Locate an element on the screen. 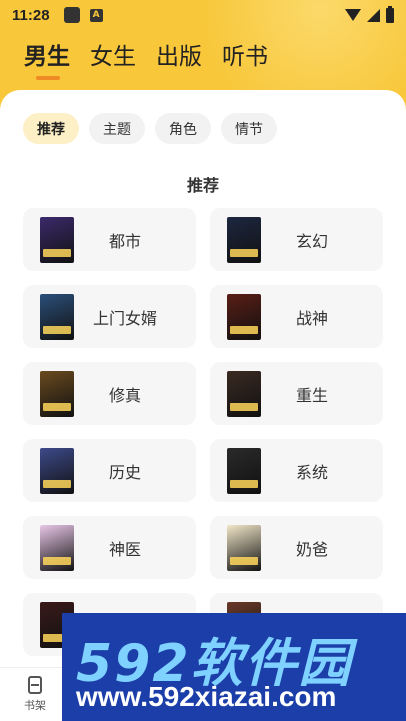 Image resolution: width=406 pixels, height=721 pixels. category-card: 系统 is located at coordinates (296, 470).